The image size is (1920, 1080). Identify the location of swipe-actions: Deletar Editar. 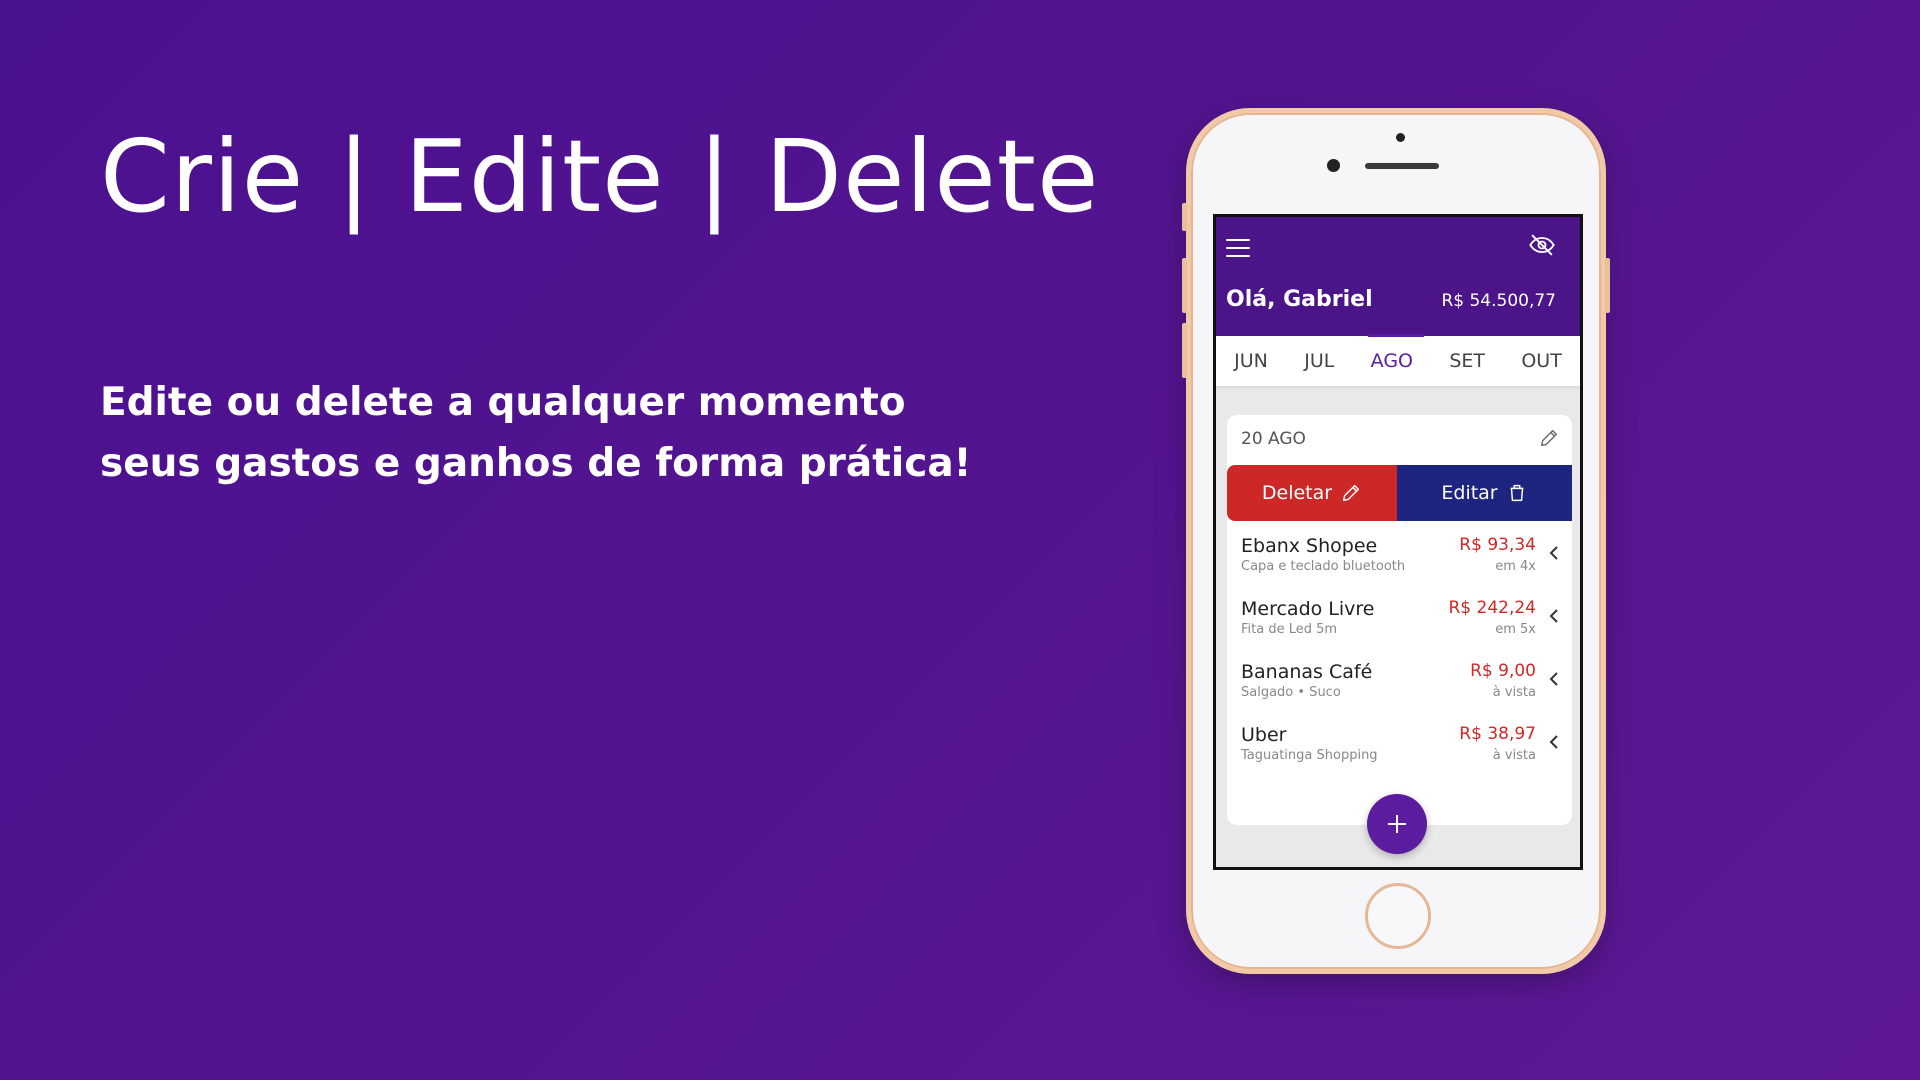
(1399, 493).